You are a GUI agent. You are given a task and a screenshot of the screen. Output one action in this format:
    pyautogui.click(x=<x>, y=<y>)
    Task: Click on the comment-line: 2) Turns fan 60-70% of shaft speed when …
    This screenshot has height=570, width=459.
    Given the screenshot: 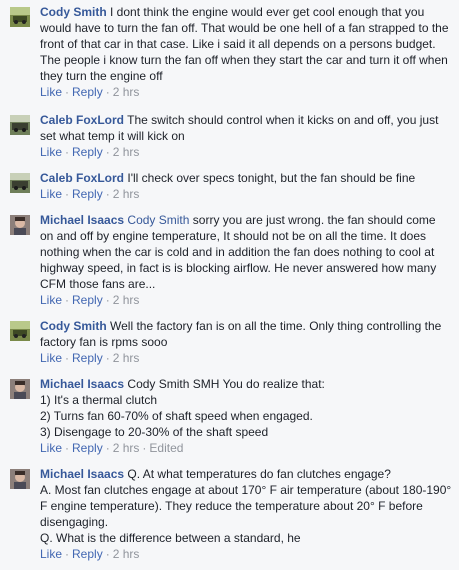 What is the action you would take?
    pyautogui.click(x=176, y=416)
    